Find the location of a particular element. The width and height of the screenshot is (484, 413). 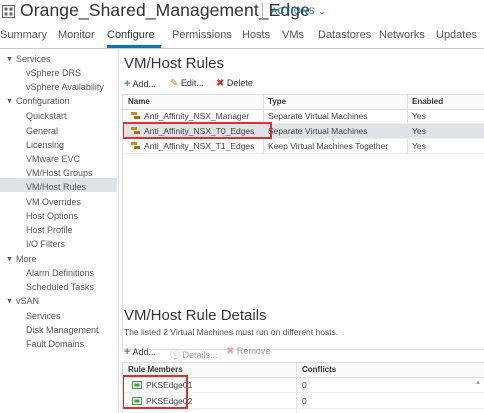

tab-hosts: Hosts is located at coordinates (256, 35).